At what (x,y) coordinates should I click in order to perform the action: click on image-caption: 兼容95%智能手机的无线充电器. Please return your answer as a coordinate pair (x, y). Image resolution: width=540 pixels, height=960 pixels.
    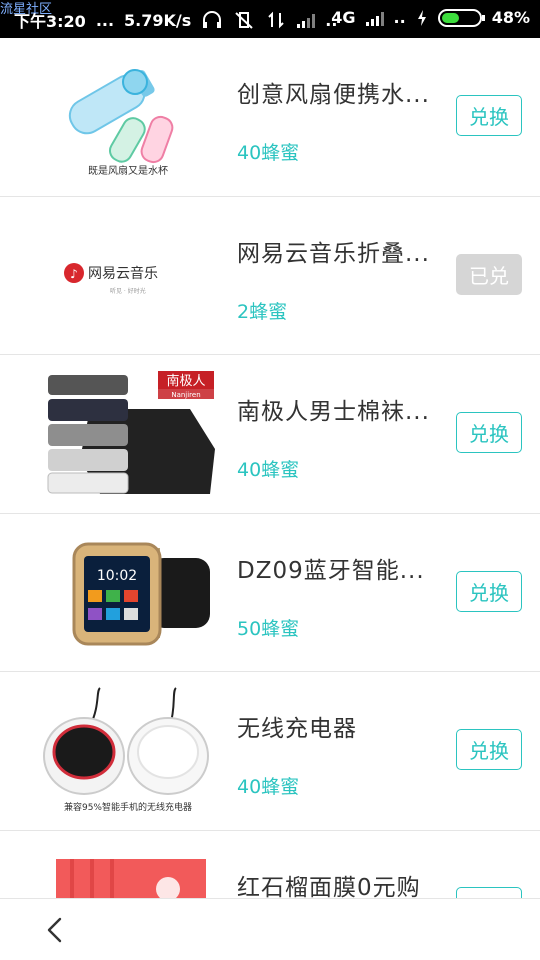
    Looking at the image, I should click on (128, 807).